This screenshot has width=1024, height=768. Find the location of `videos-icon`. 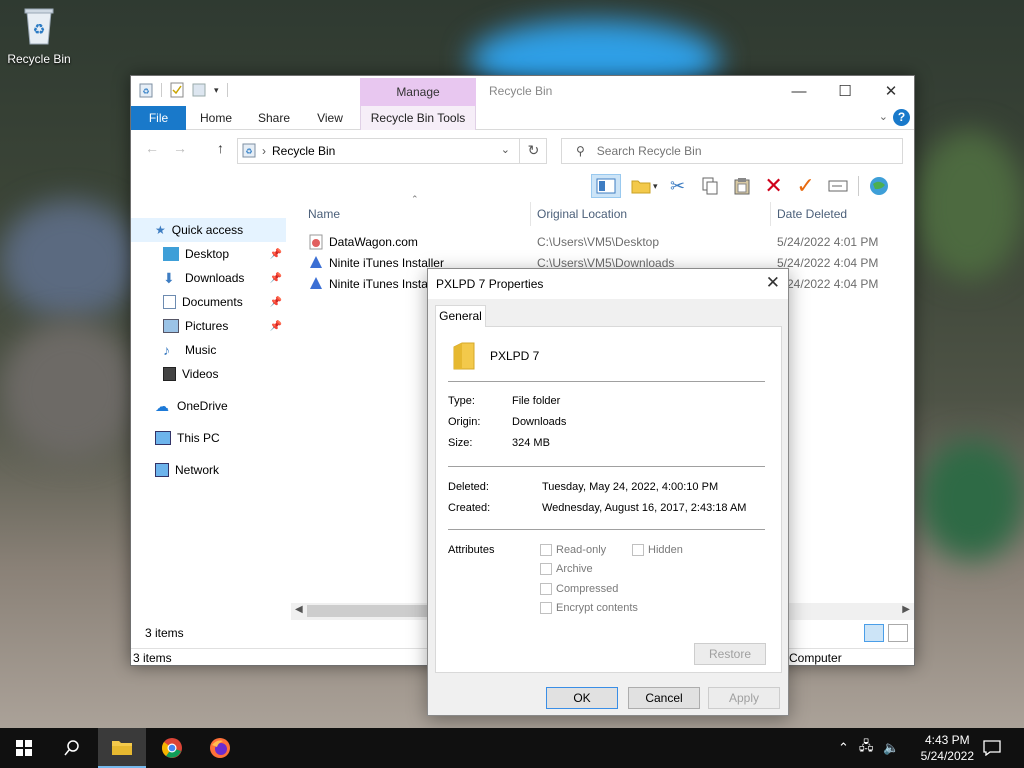

videos-icon is located at coordinates (169, 374).